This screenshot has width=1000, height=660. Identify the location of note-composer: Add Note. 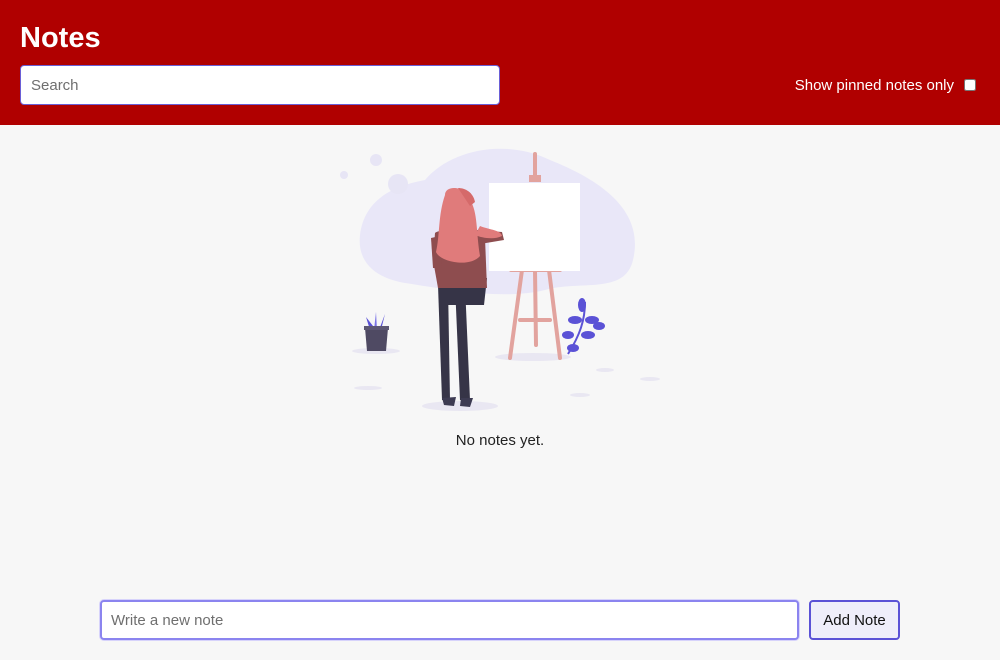
(500, 620).